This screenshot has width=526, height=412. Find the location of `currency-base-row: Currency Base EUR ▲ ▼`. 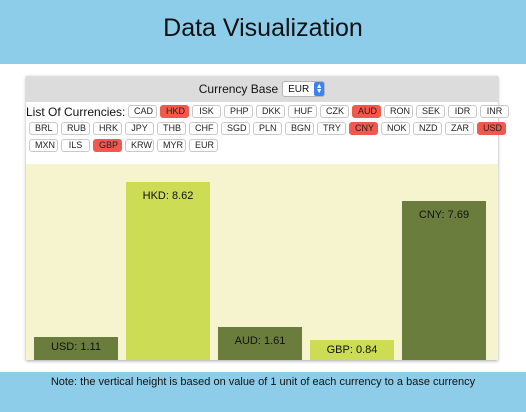

currency-base-row: Currency Base EUR ▲ ▼ is located at coordinates (262, 89).